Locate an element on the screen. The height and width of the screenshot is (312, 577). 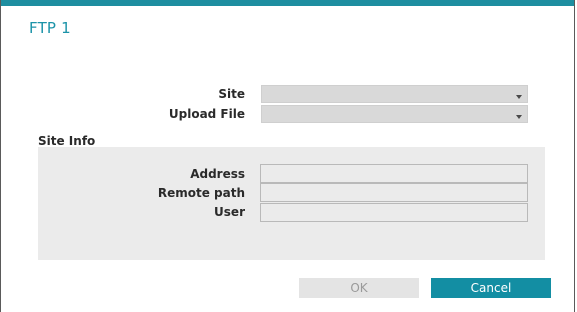
upload-file-dropdown is located at coordinates (394, 114).